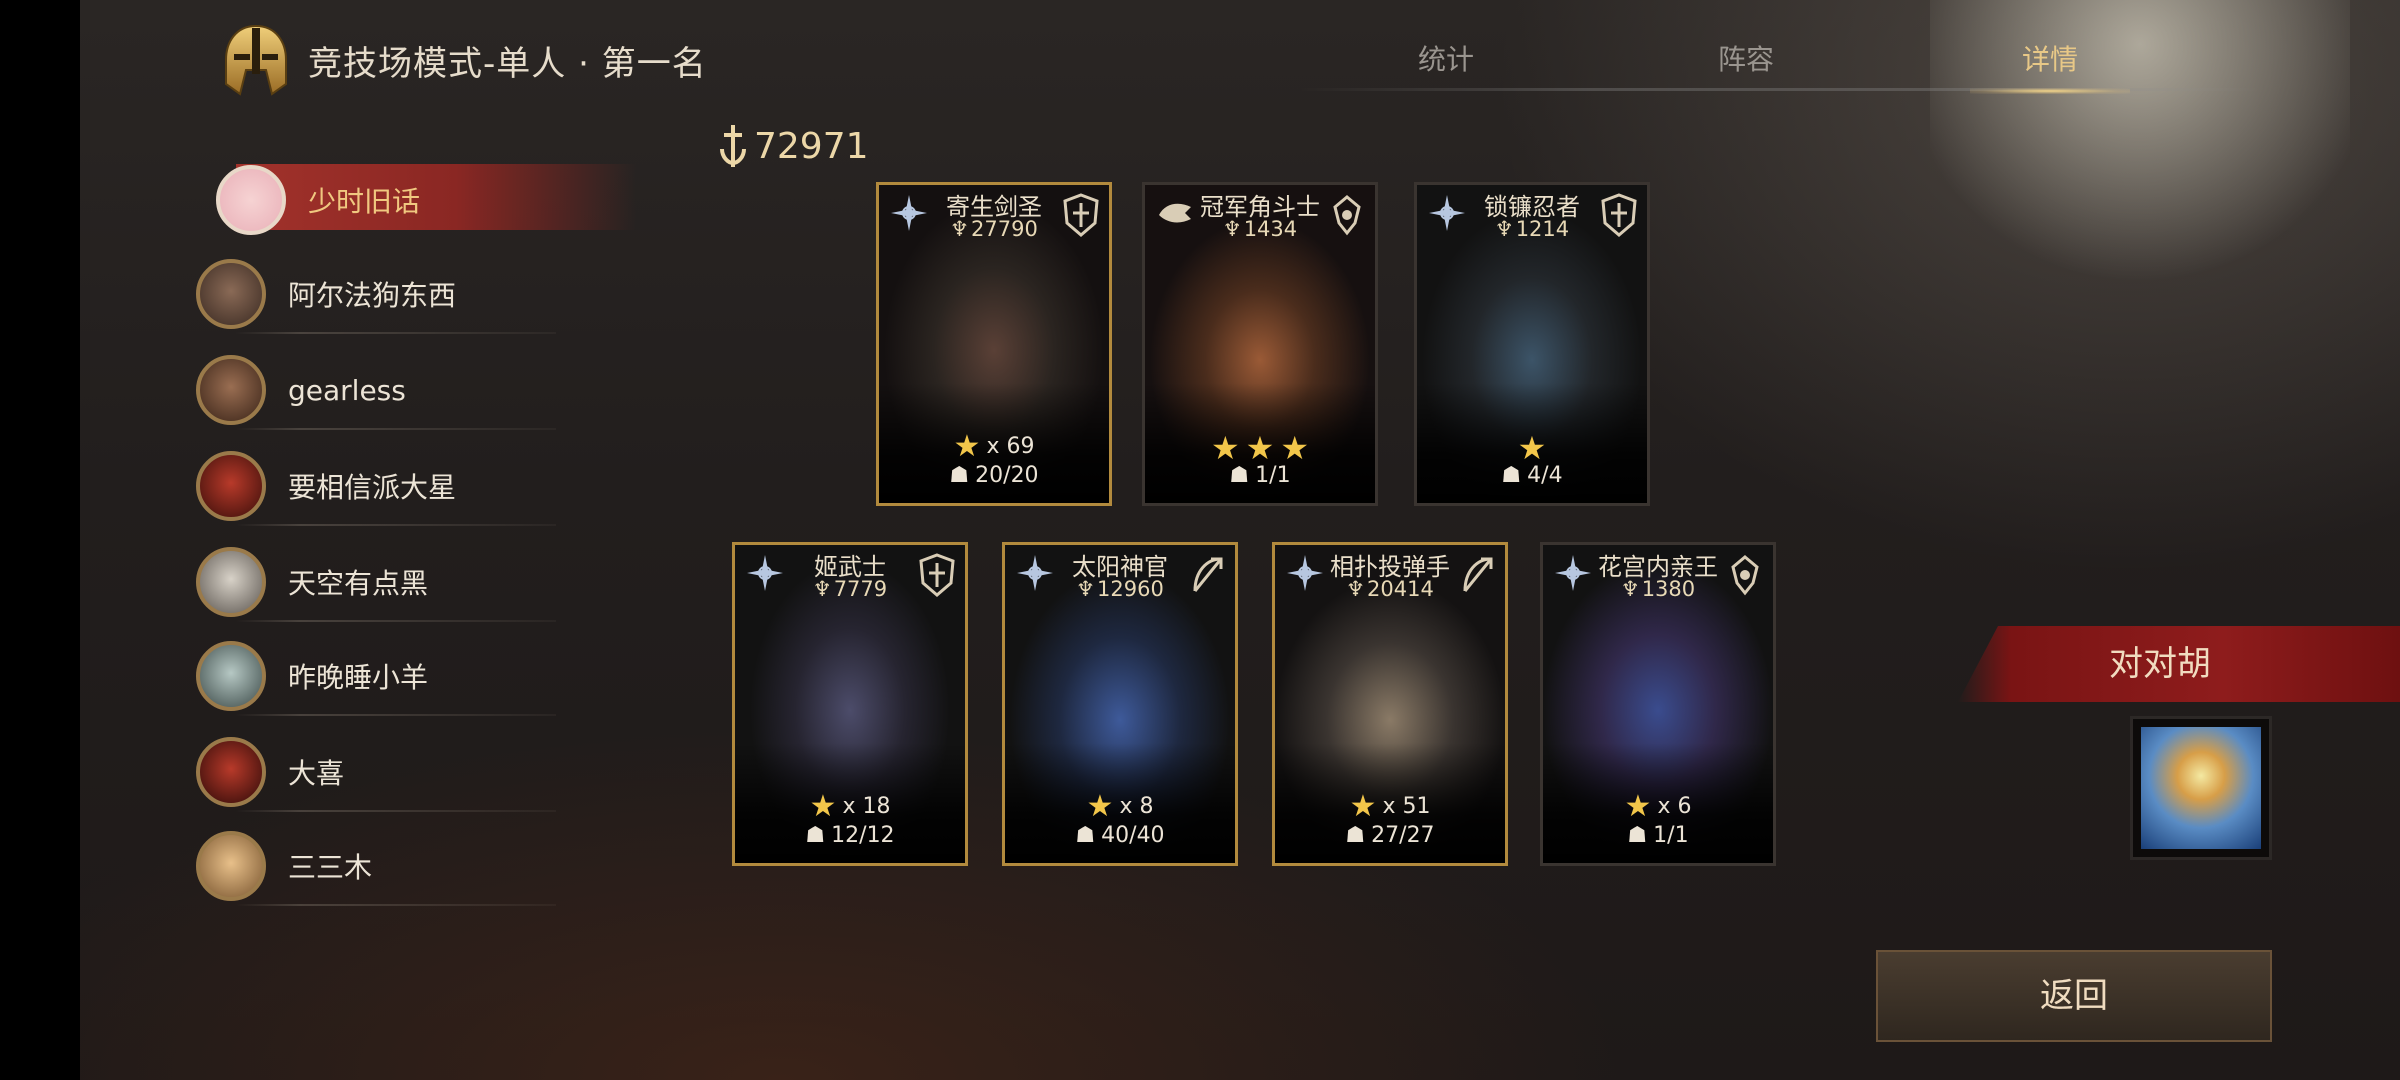 The width and height of the screenshot is (2400, 1080). Describe the element at coordinates (860, 589) in the screenshot. I see `hero-power-value: 7779` at that location.